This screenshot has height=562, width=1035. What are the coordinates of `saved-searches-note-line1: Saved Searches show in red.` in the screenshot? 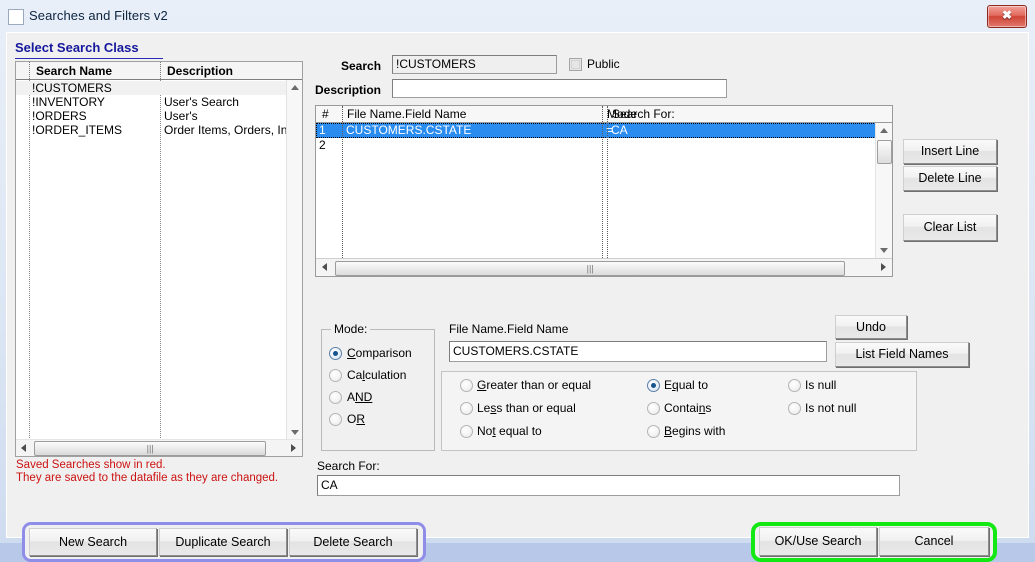 It's located at (91, 465).